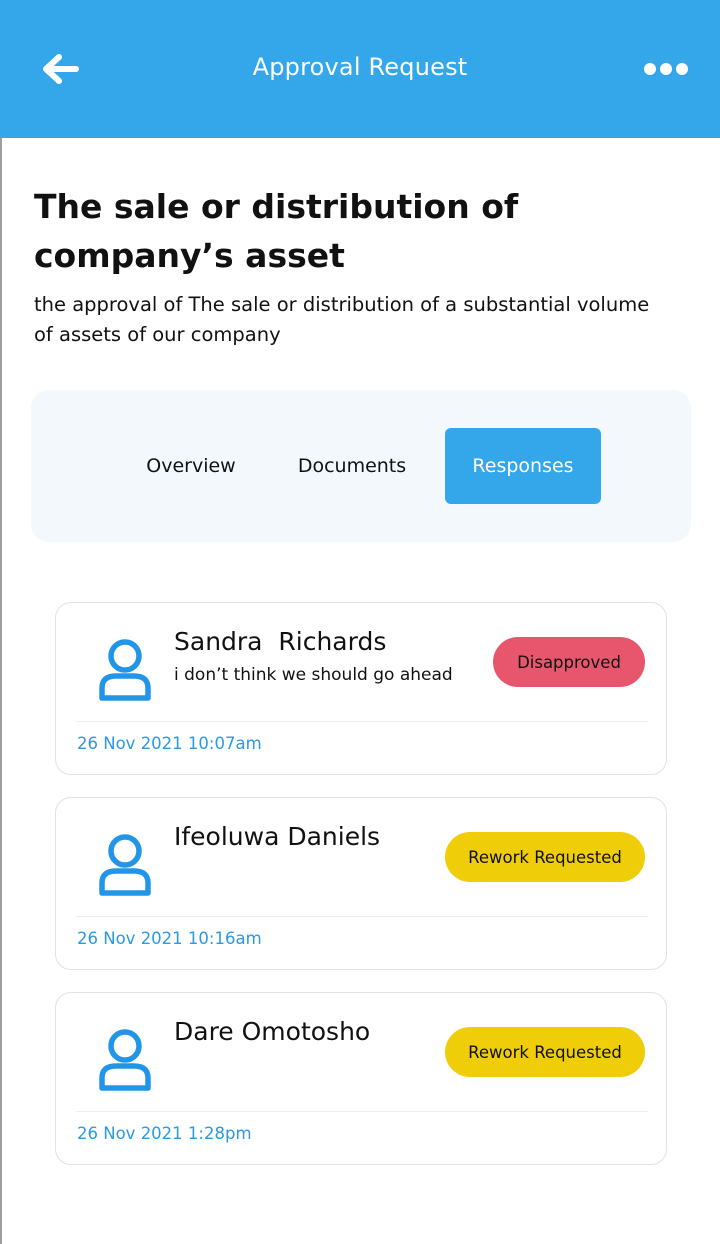 This screenshot has width=720, height=1244. I want to click on tab-overview: Overview, so click(191, 466).